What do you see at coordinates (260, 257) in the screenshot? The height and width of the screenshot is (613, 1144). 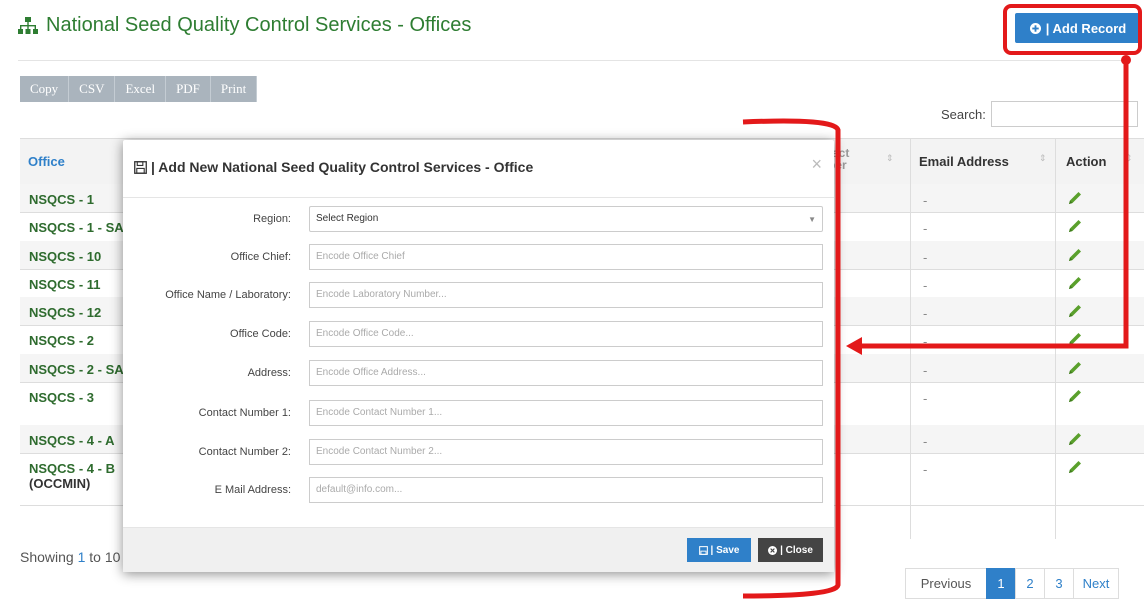 I see `office-chief-label: Office Chief:` at bounding box center [260, 257].